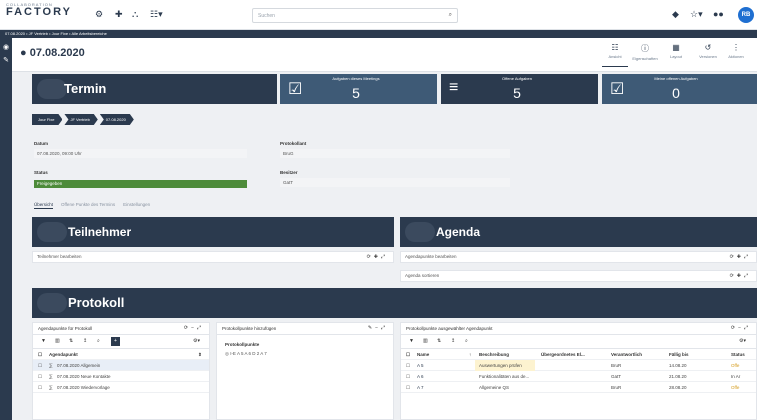 This screenshot has height=420, width=757. Describe the element at coordinates (115, 341) in the screenshot. I see `add-button: +` at that location.